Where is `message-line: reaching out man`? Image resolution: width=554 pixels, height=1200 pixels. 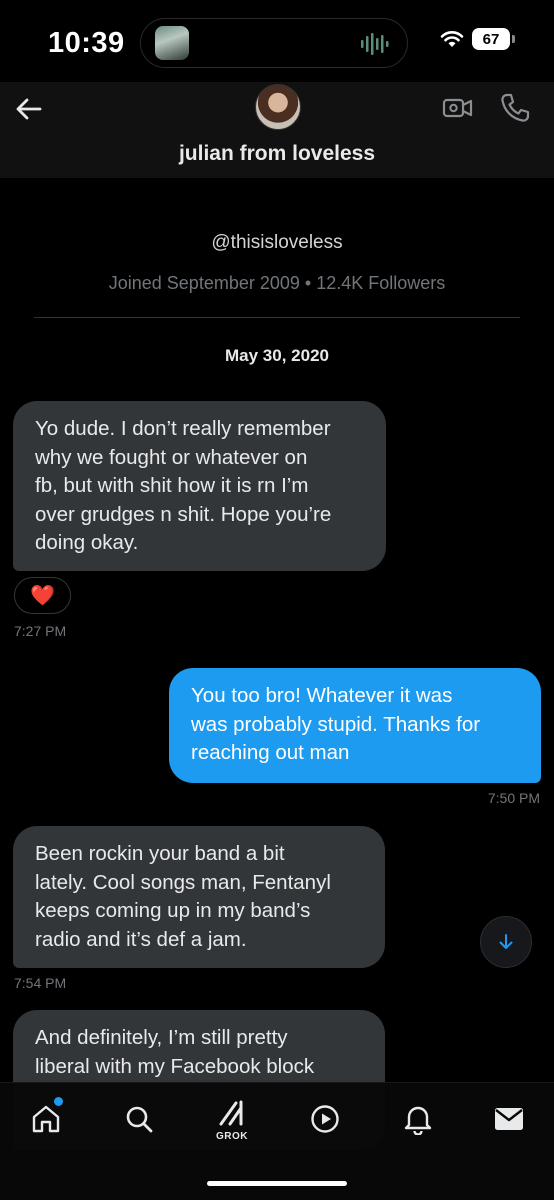
message-line: reaching out man is located at coordinates (270, 752).